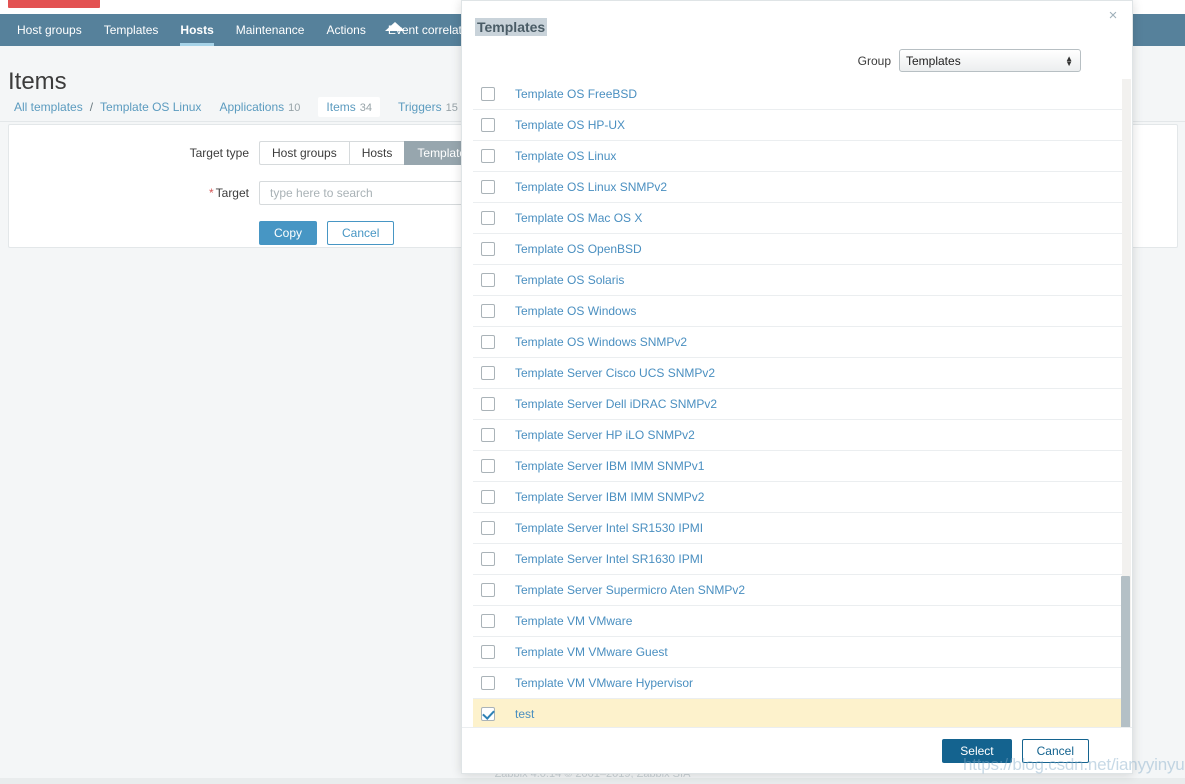  I want to click on template-row-label: Template OS Windows, so click(575, 311).